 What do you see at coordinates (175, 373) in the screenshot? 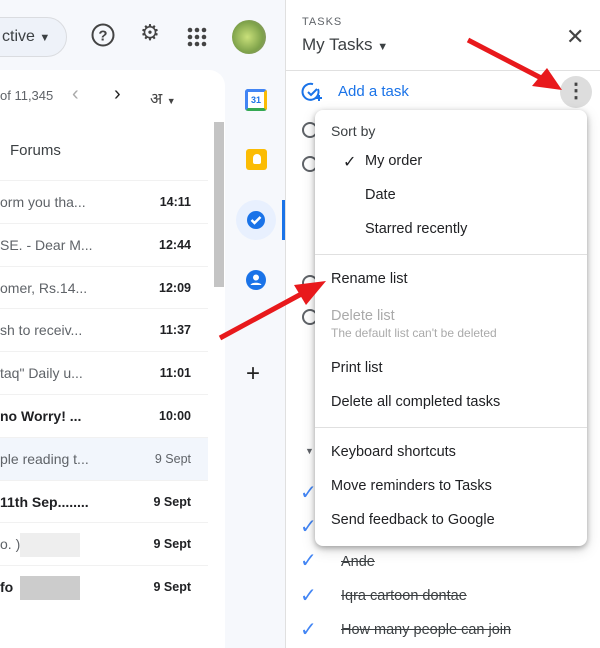
I see `email-time: 11:01` at bounding box center [175, 373].